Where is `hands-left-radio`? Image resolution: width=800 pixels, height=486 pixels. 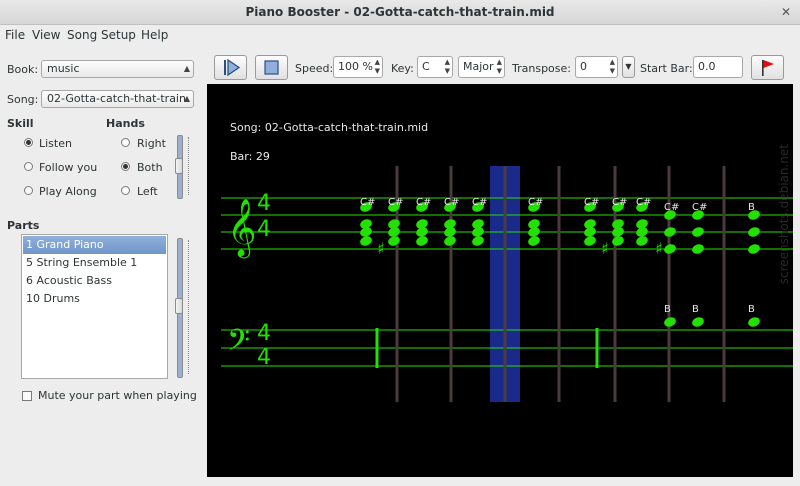
hands-left-radio is located at coordinates (125, 190).